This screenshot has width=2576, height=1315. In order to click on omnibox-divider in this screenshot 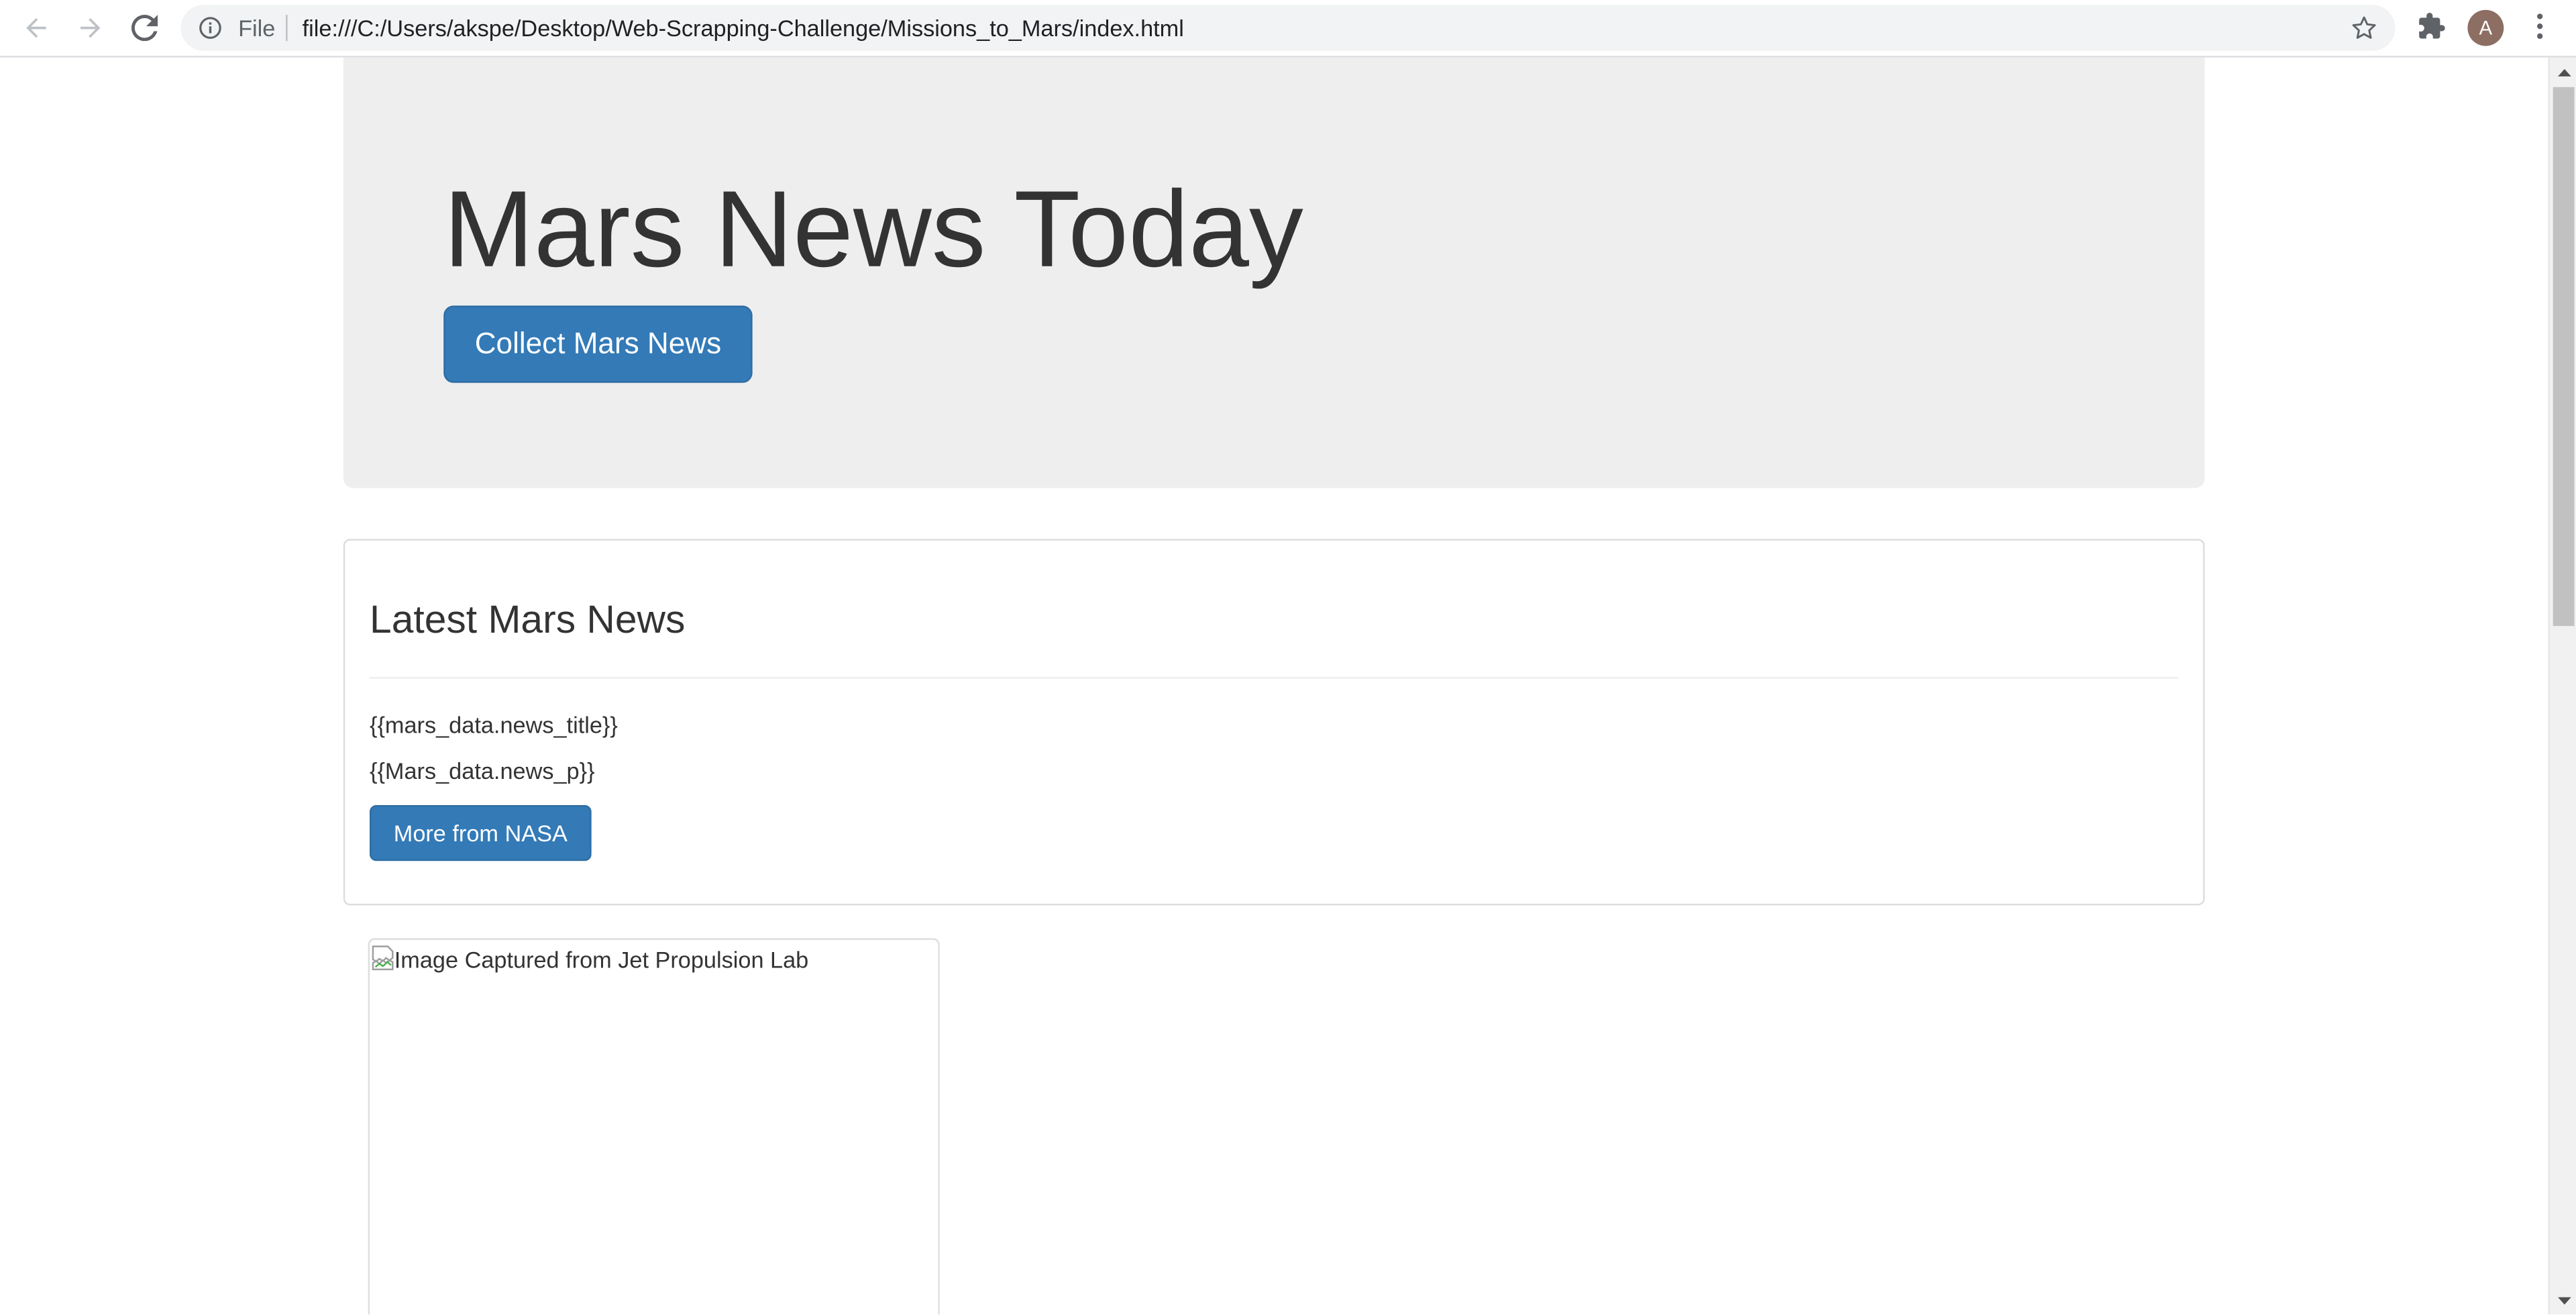, I will do `click(287, 28)`.